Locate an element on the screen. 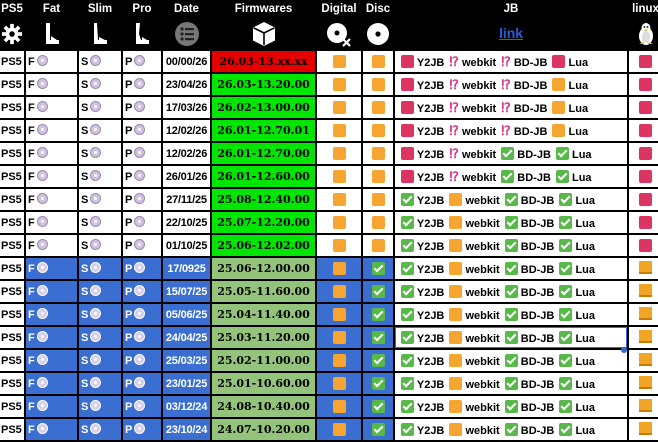 The image size is (658, 442). firmware-cell: 25.06-12.02.00 is located at coordinates (263, 245).